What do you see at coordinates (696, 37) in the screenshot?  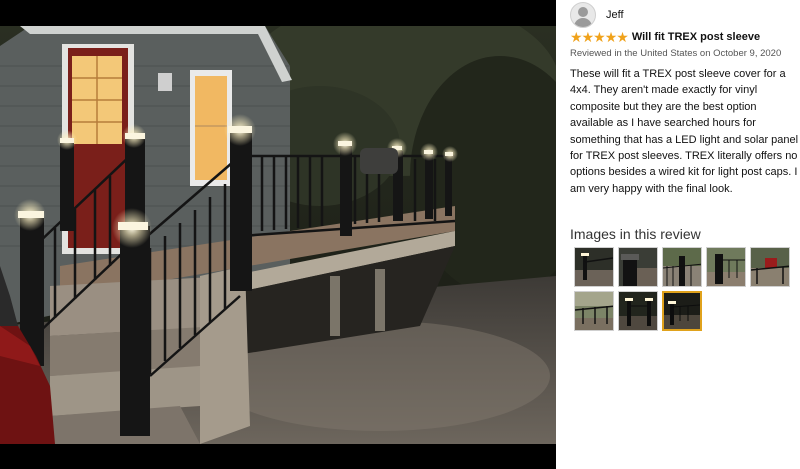 I see `review-title: Will fit TREX post sleeve` at bounding box center [696, 37].